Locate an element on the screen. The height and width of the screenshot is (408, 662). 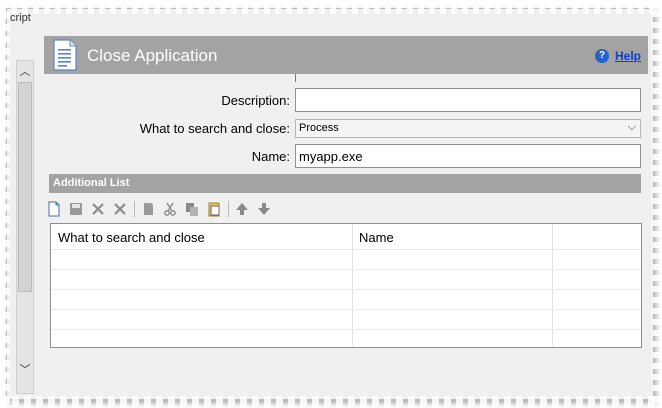
left-side-panel: cript ︿ ﹀ is located at coordinates (25, 203).